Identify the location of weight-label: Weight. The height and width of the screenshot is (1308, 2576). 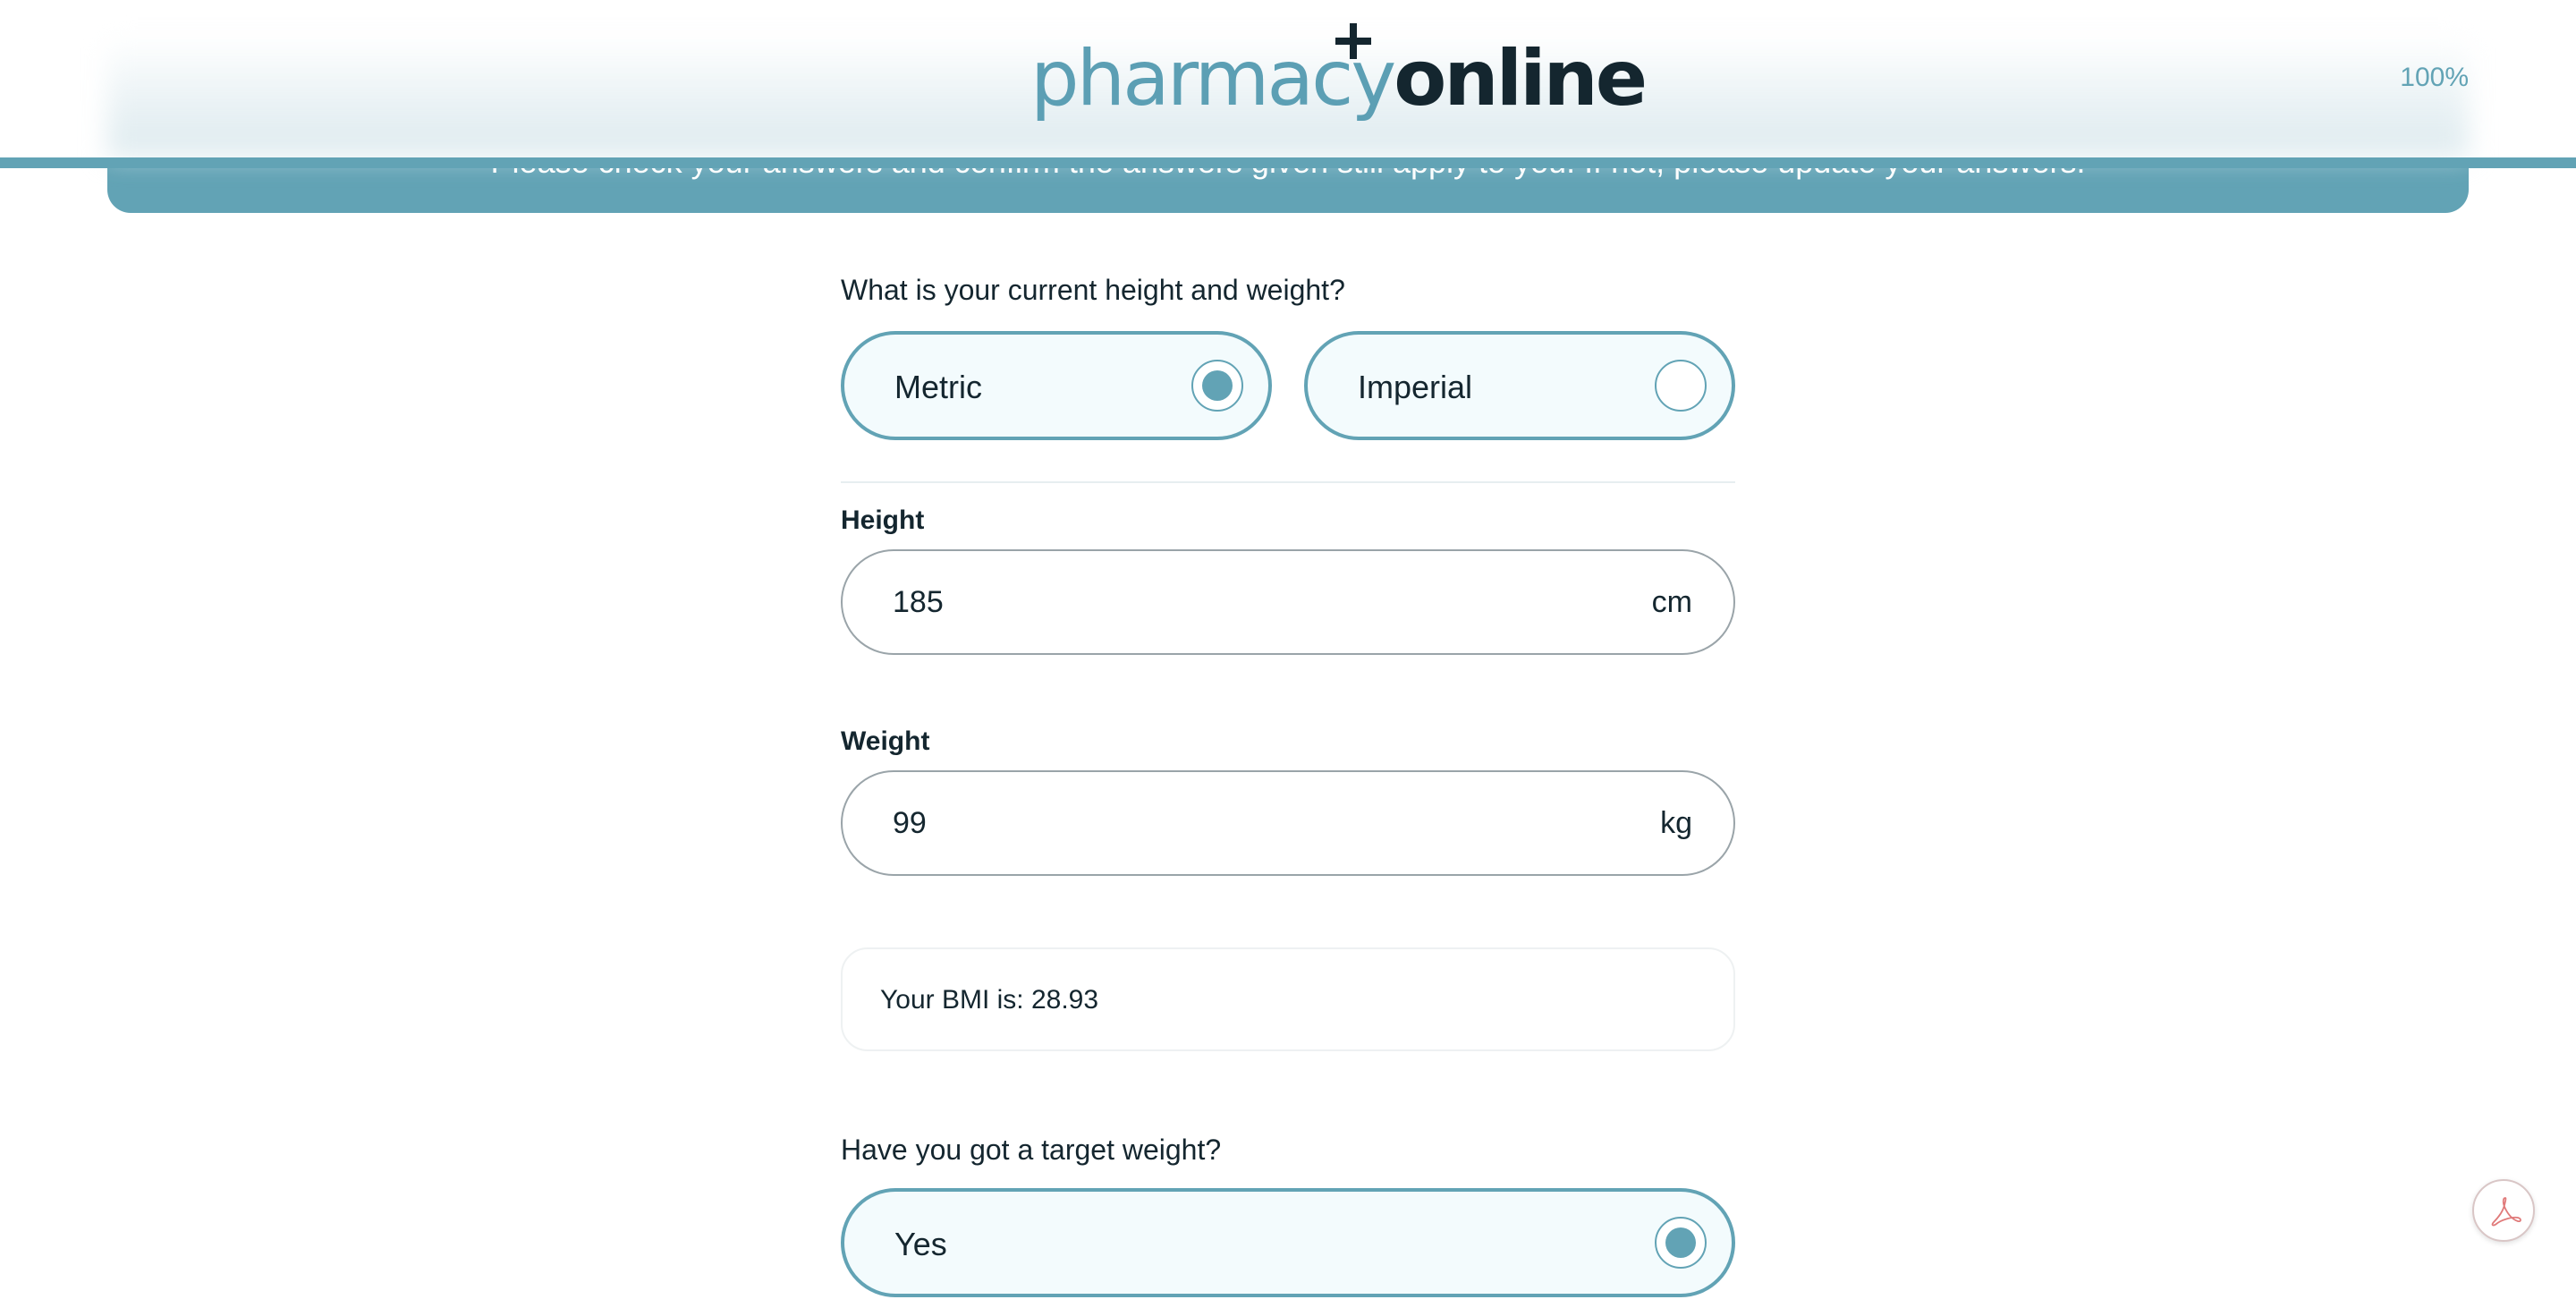
(885, 741).